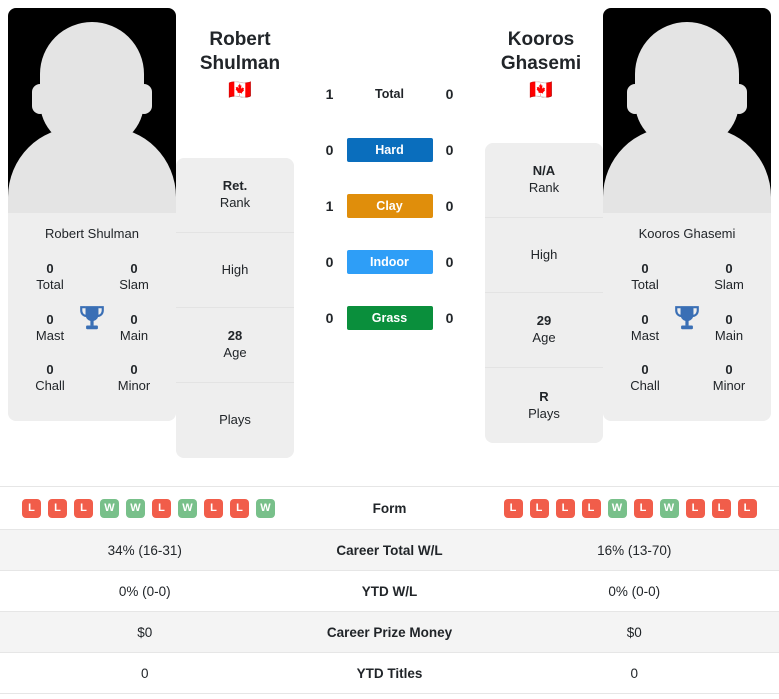  I want to click on info-rank-right: N/A Rank, so click(544, 180).